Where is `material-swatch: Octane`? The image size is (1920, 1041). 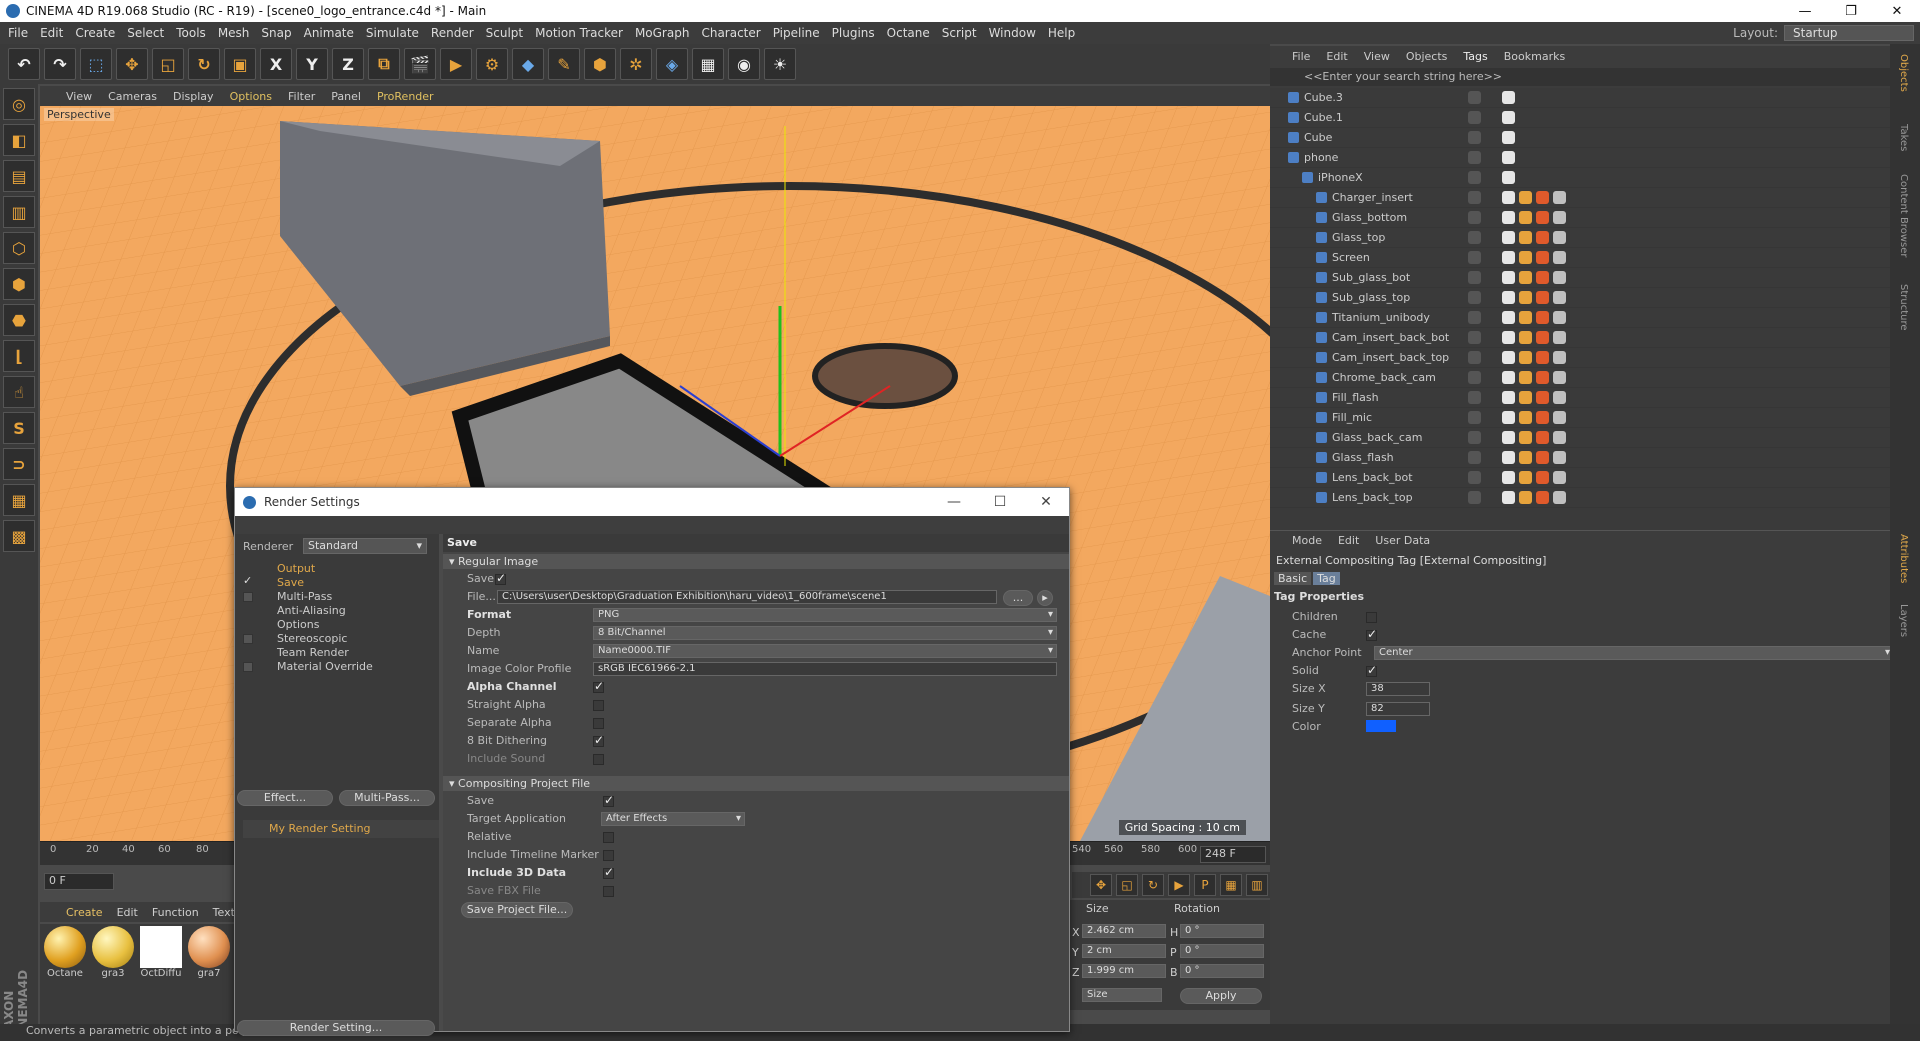 material-swatch: Octane is located at coordinates (65, 952).